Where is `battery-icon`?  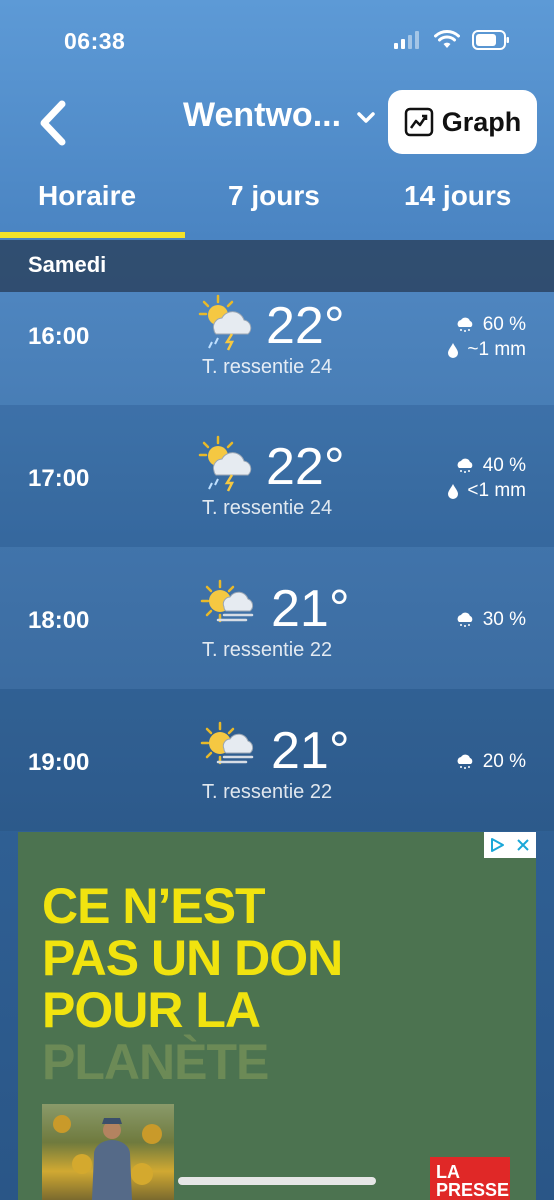
battery-icon is located at coordinates (490, 40).